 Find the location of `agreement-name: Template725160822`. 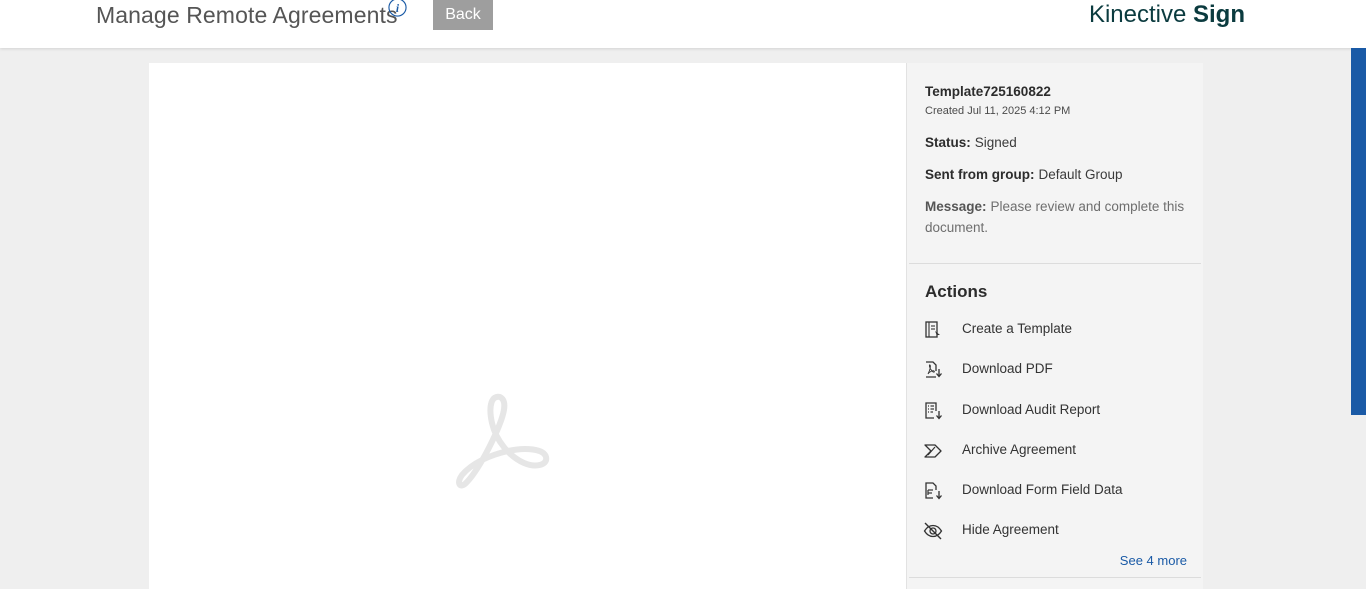

agreement-name: Template725160822 is located at coordinates (988, 91).